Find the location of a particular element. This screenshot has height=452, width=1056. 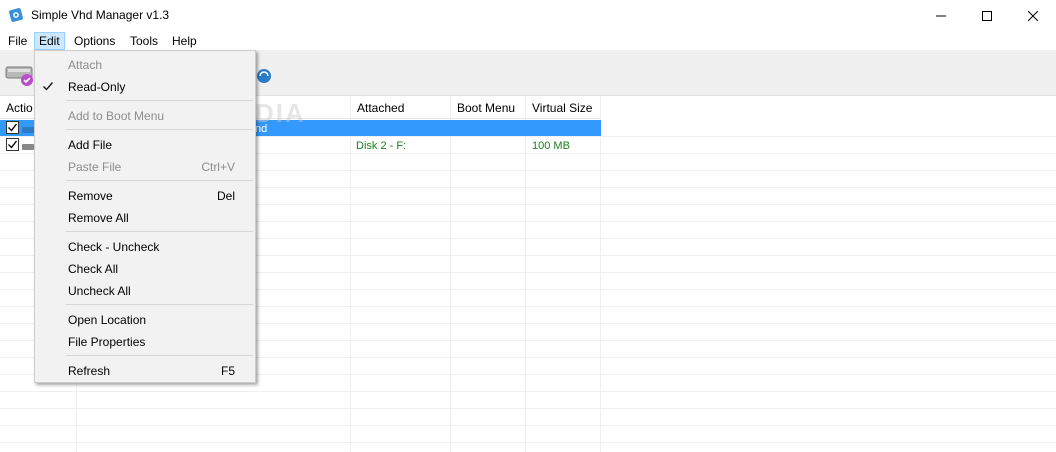

menu-add-to-boot-menu-label: Add to Boot Menu is located at coordinates (116, 116).